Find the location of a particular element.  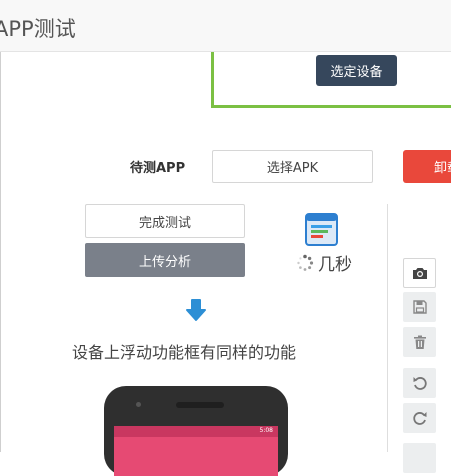

loading-text: 几秒 is located at coordinates (335, 265).